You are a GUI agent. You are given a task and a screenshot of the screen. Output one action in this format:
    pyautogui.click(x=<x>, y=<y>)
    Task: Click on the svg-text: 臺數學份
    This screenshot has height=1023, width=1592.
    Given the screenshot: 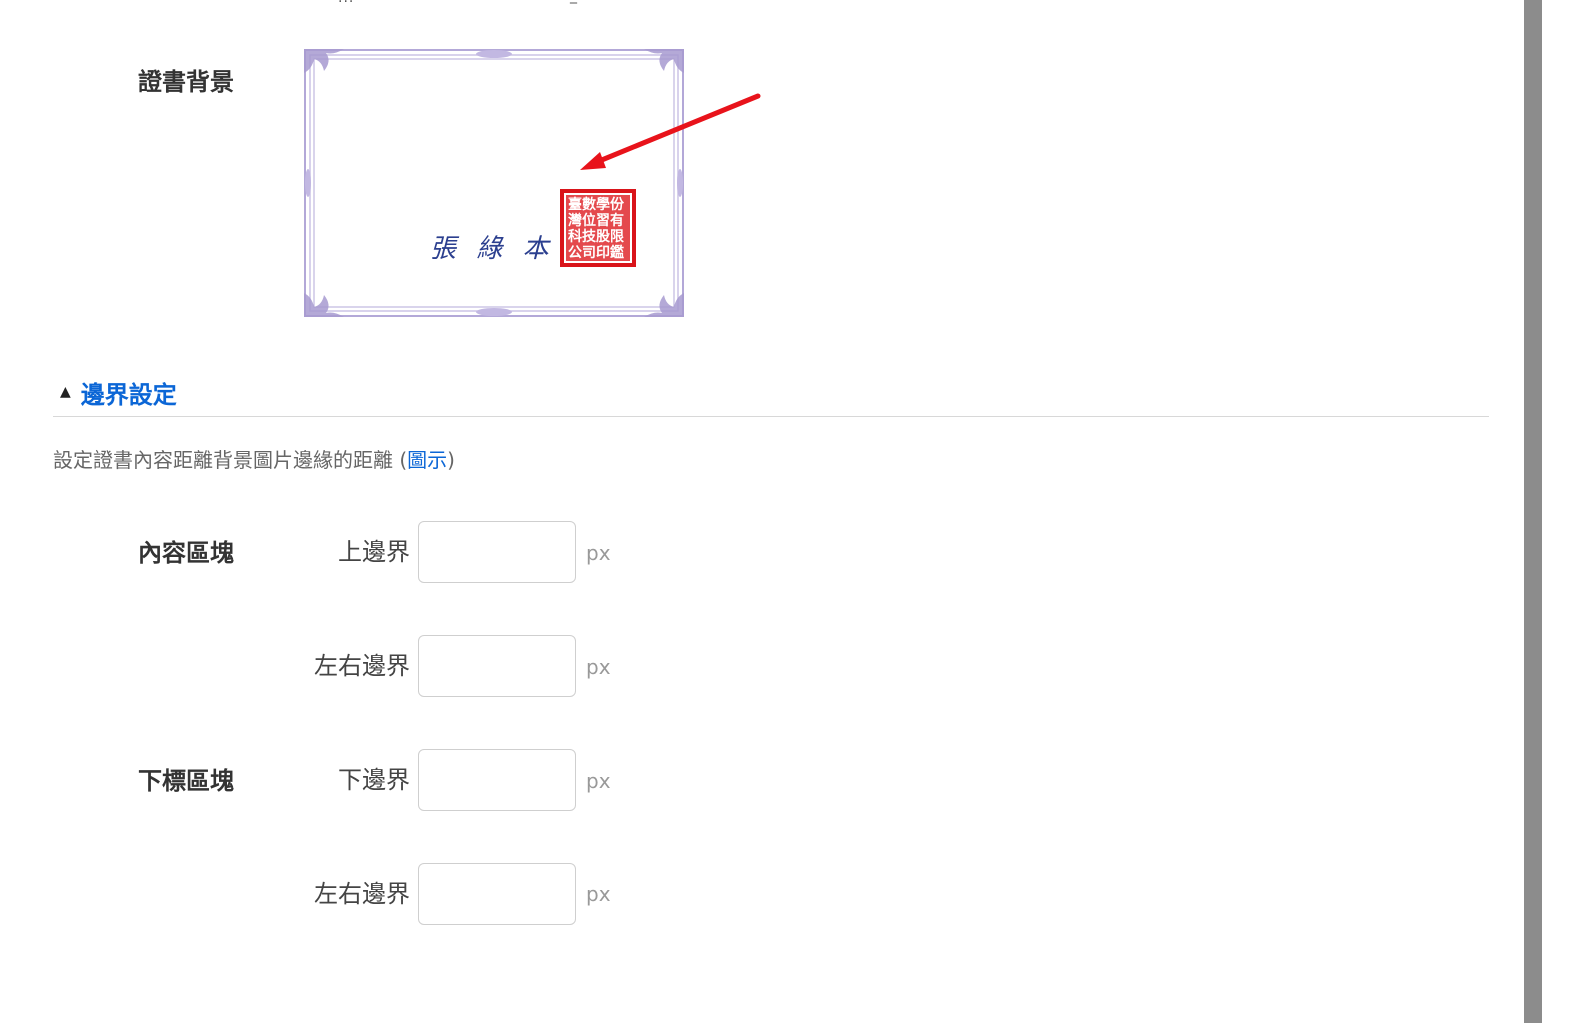 What is the action you would take?
    pyautogui.click(x=596, y=204)
    